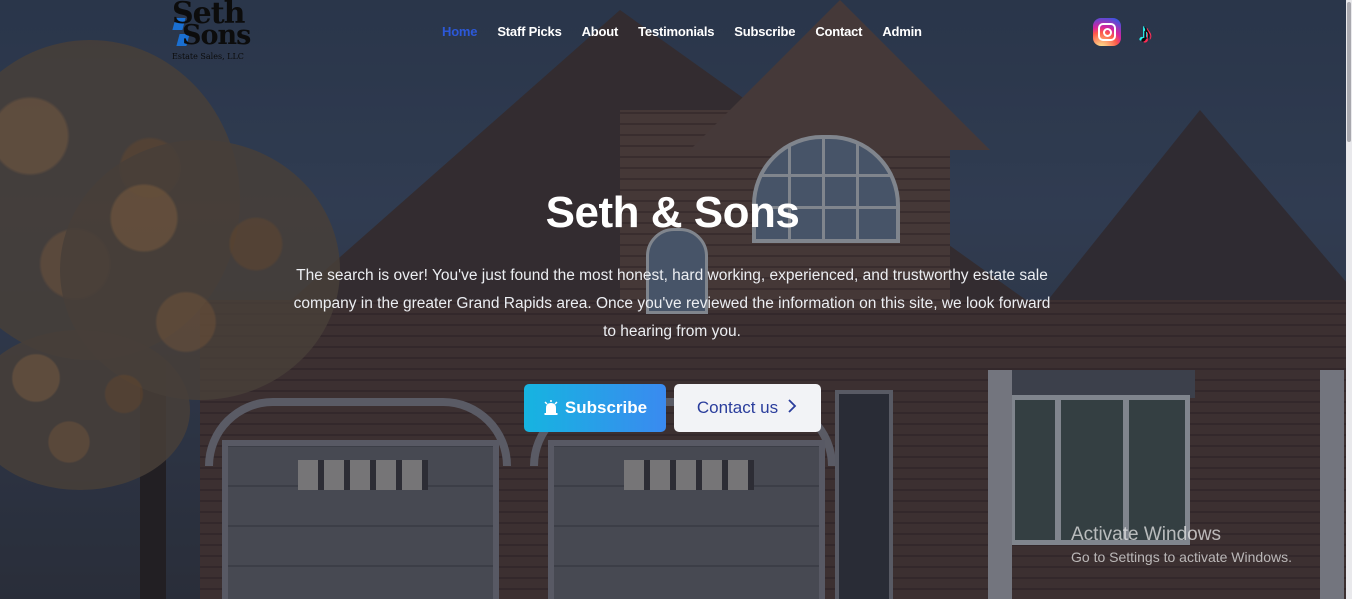 Image resolution: width=1352 pixels, height=599 pixels. I want to click on site-logo: Seth Sons Estate Sales, LLC, so click(209, 32).